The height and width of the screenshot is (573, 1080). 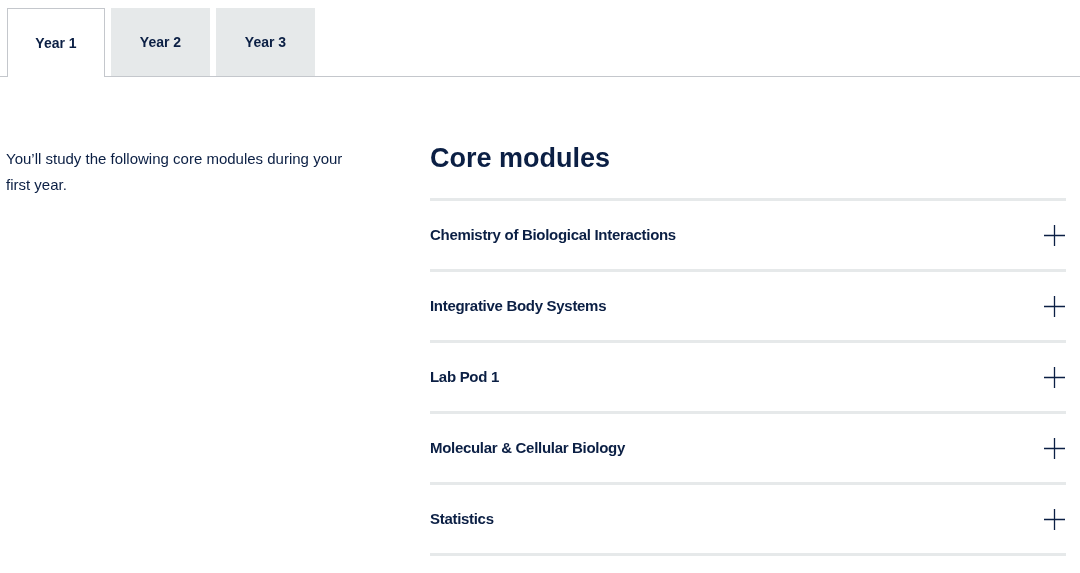 I want to click on module-accordion-item: Chemistry of Biological Interactions, so click(x=748, y=233).